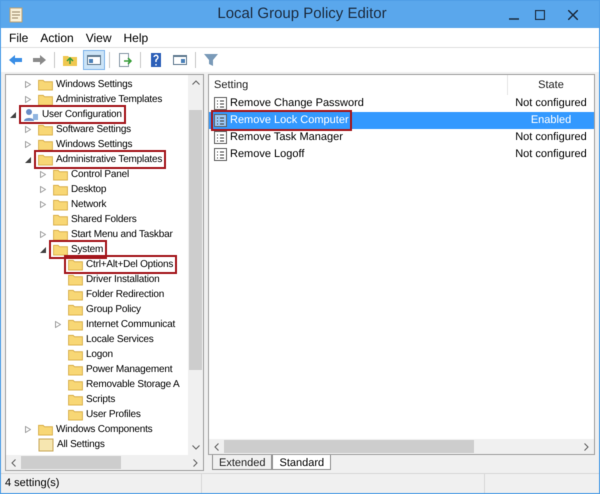  What do you see at coordinates (98, 37) in the screenshot?
I see `menu-item: View` at bounding box center [98, 37].